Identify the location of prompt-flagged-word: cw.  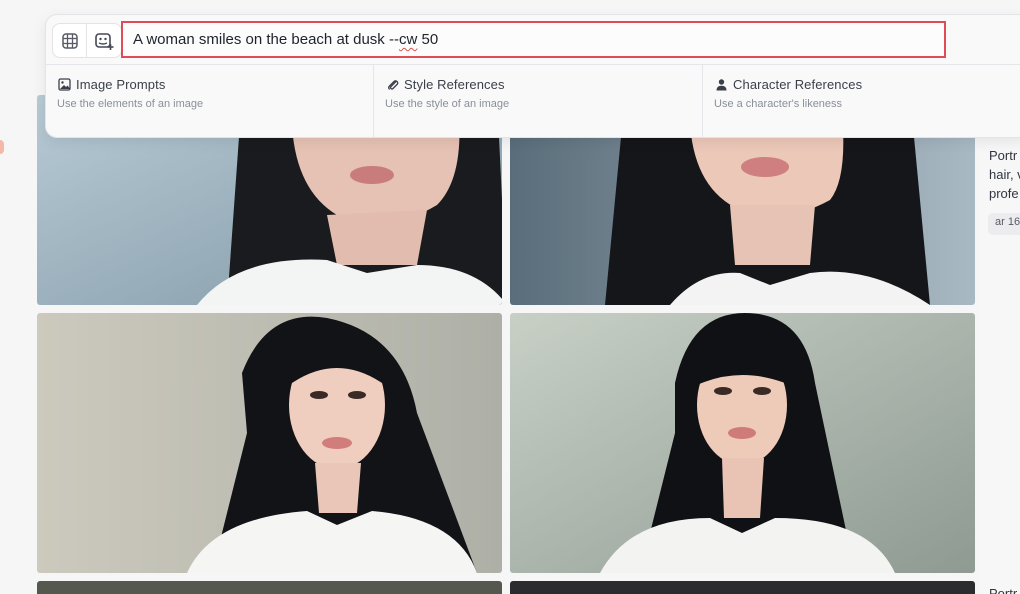
(408, 39).